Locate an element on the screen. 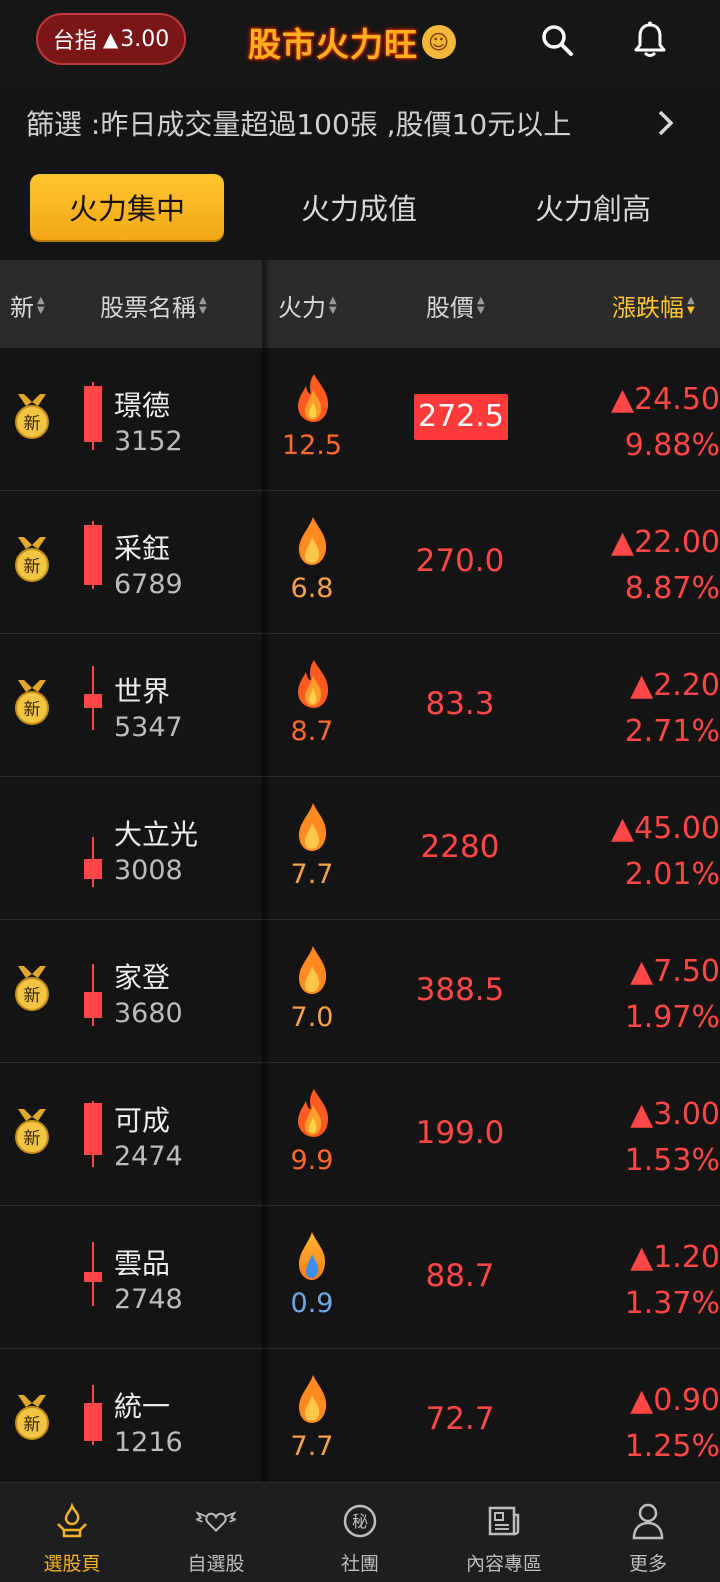 This screenshot has width=720, height=1582. stock-code: 2748 is located at coordinates (148, 1299).